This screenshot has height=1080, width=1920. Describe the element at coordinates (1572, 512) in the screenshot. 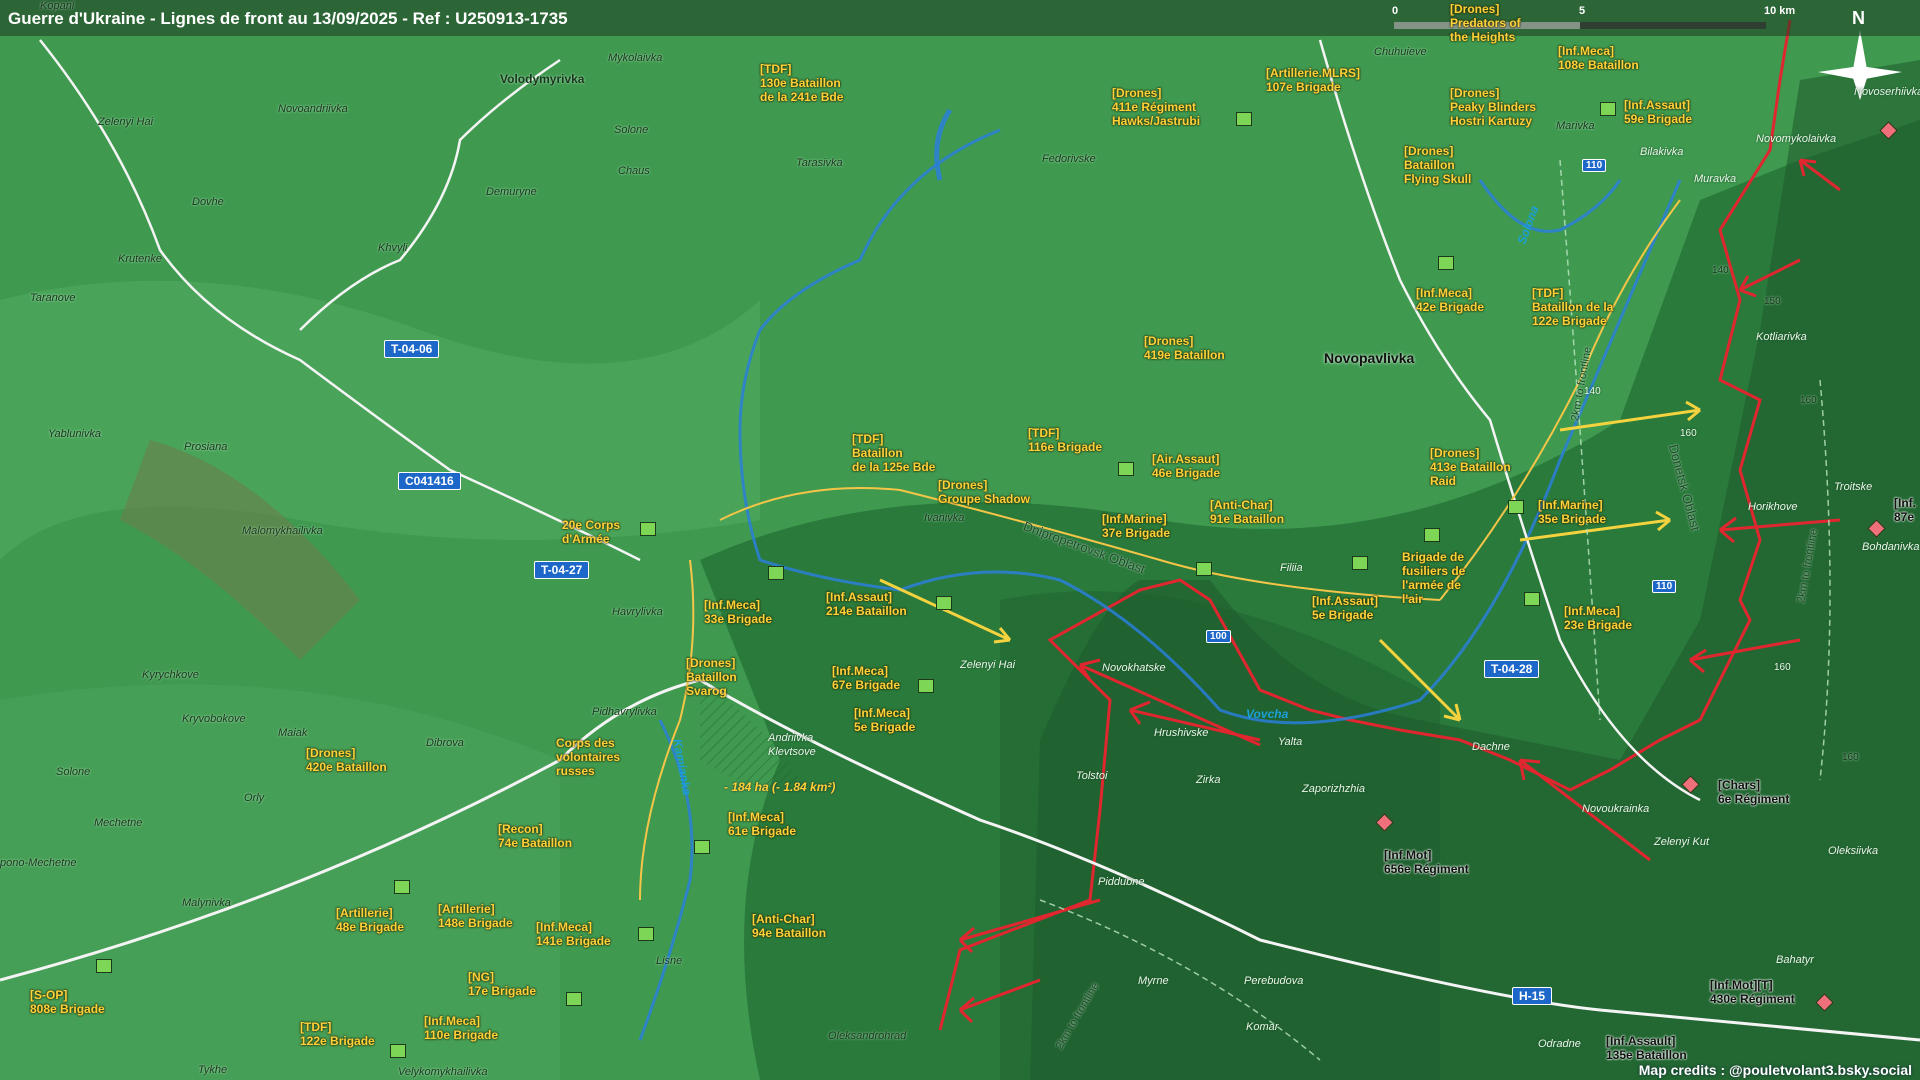

I see `unit-infmarine-35: [Inf.Marine] 35e Brigade` at that location.